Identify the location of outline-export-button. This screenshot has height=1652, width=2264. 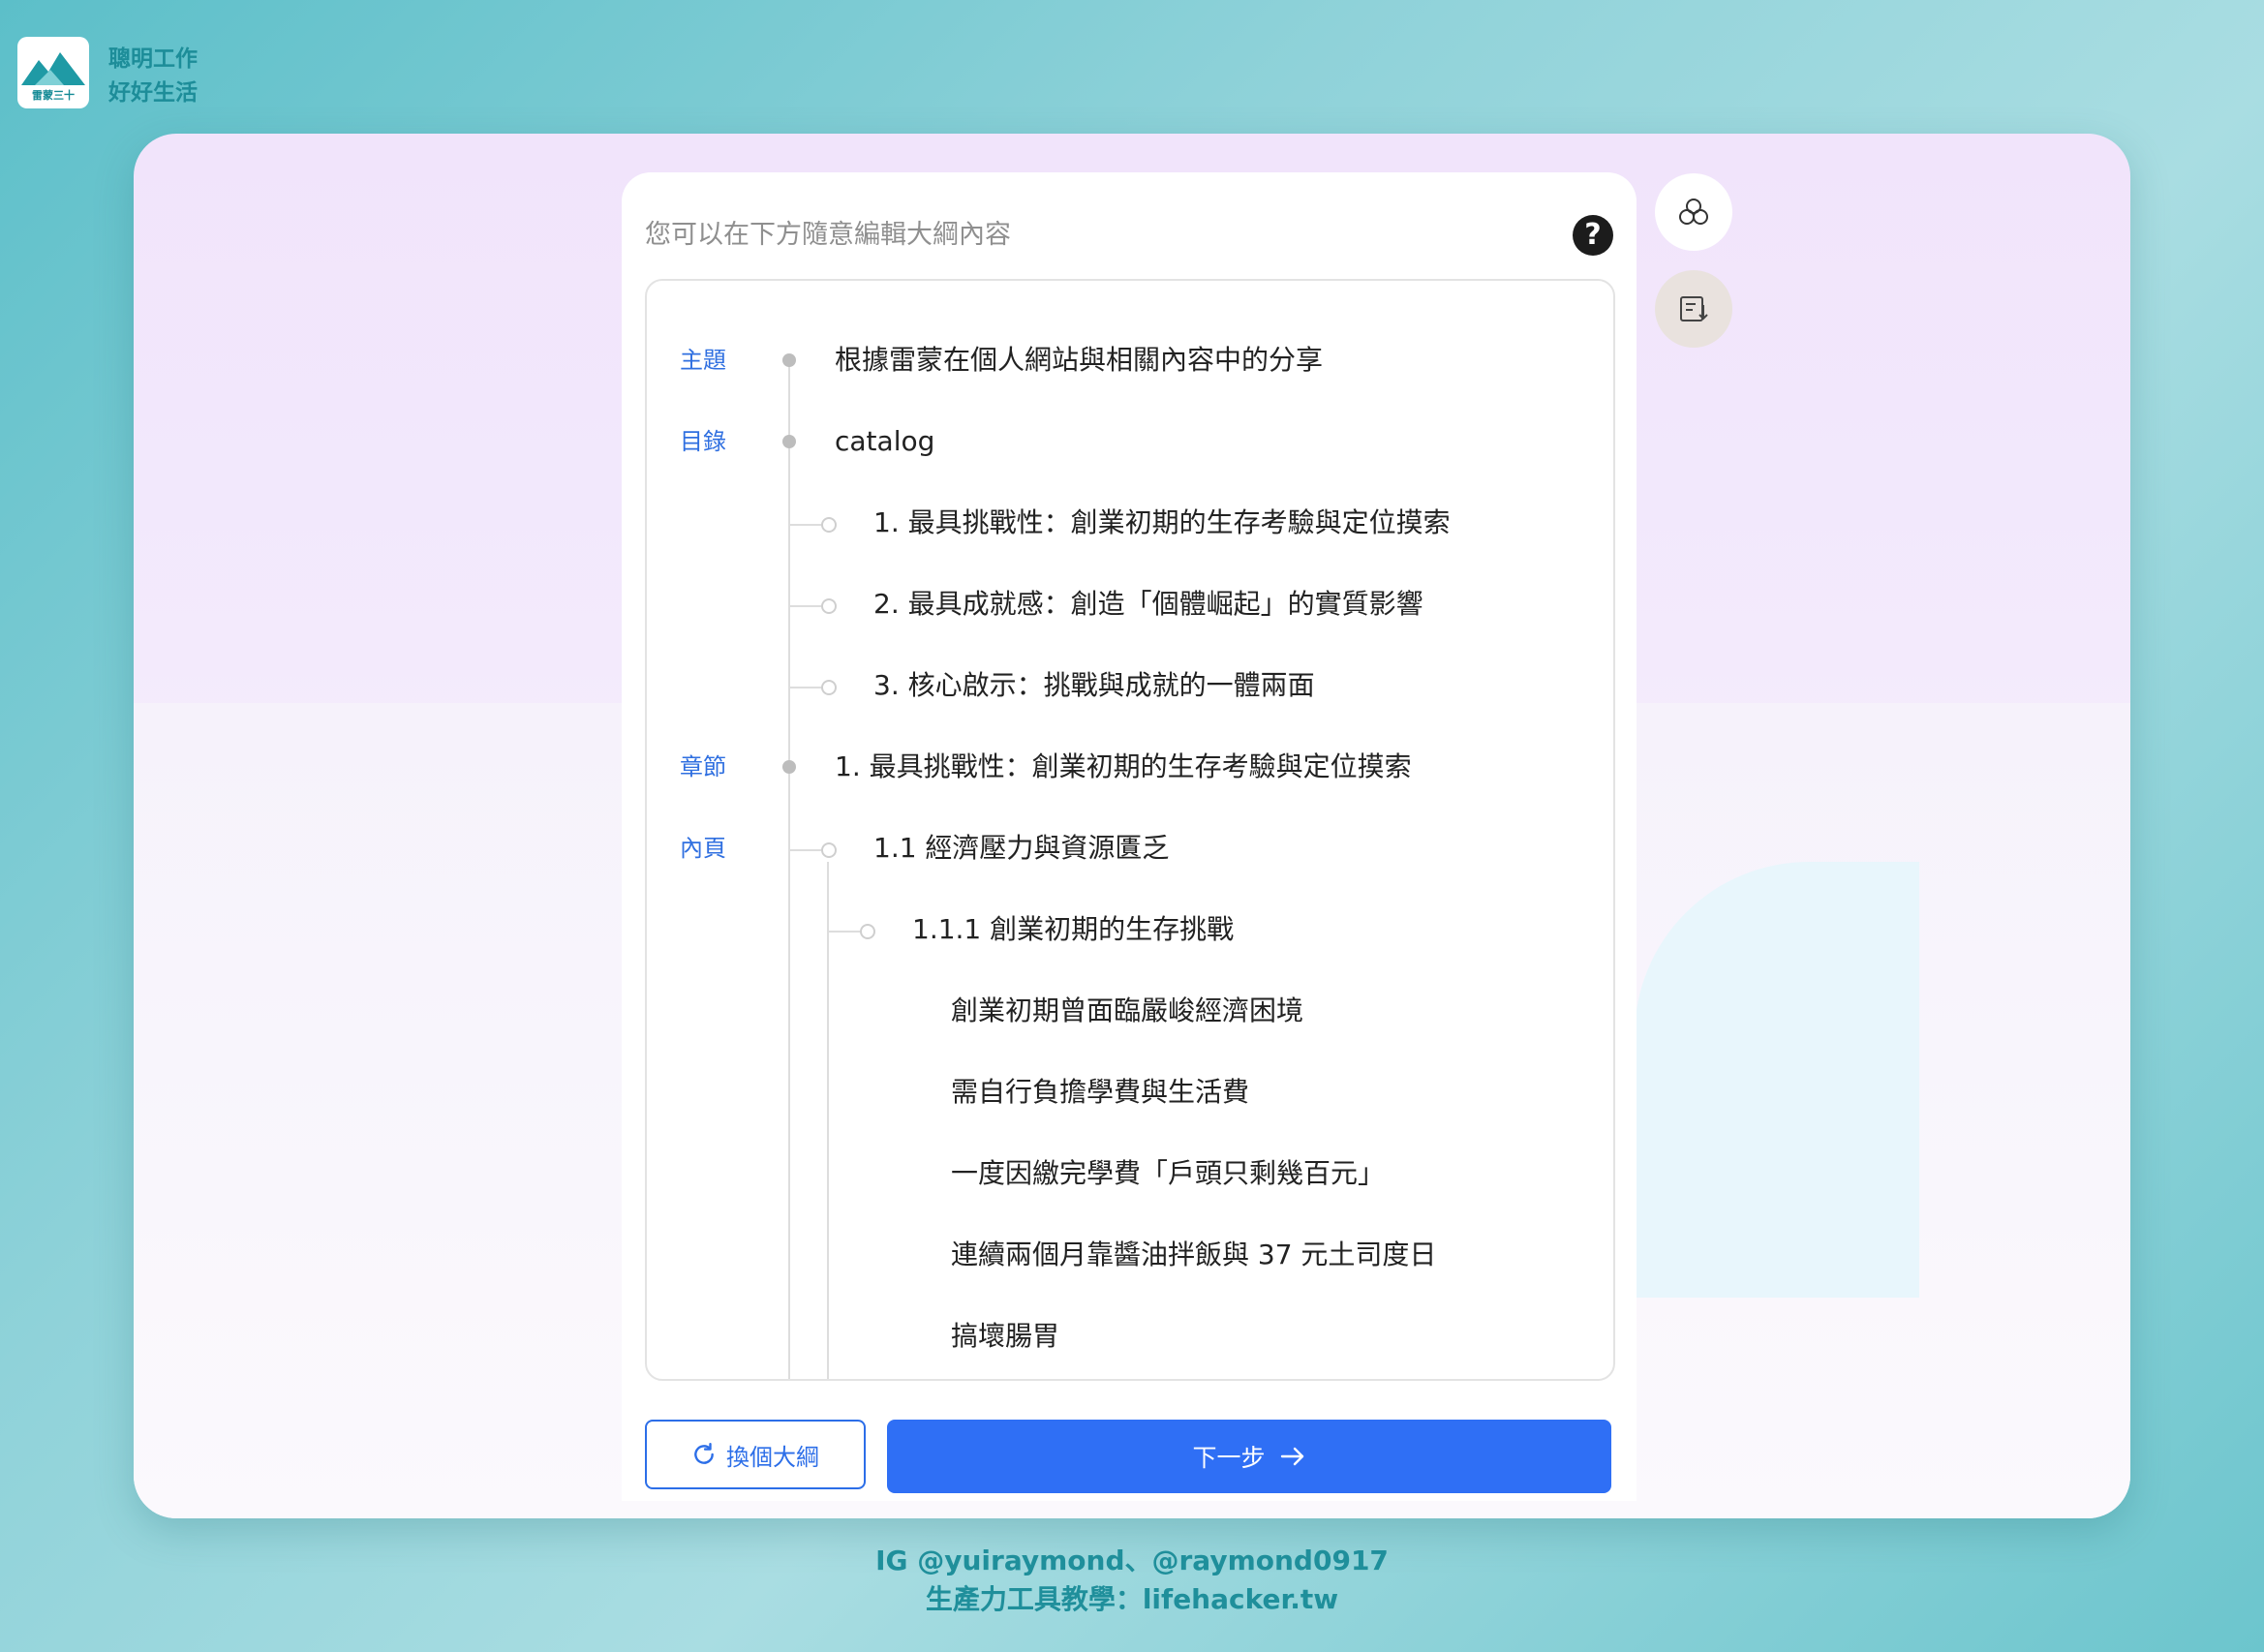
(1693, 309).